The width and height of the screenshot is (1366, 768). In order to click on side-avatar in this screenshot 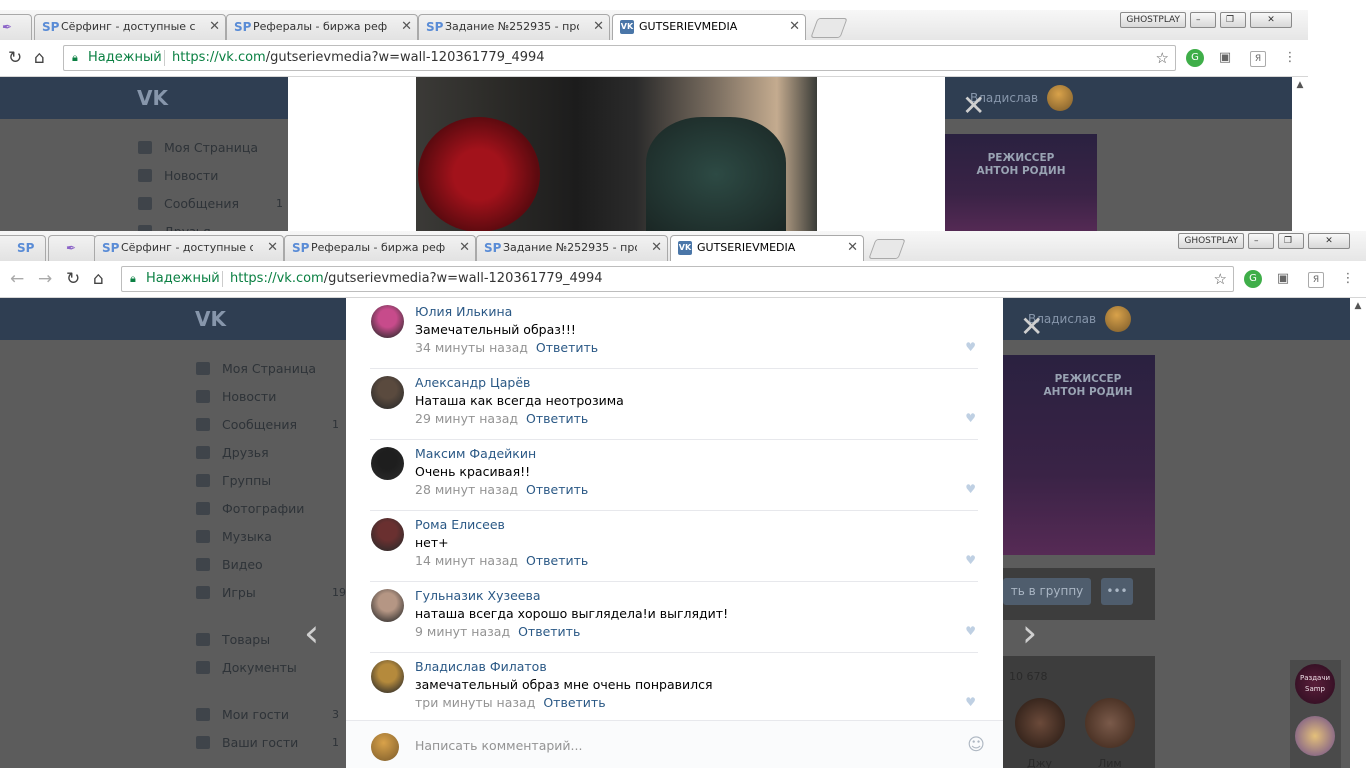, I will do `click(1315, 736)`.